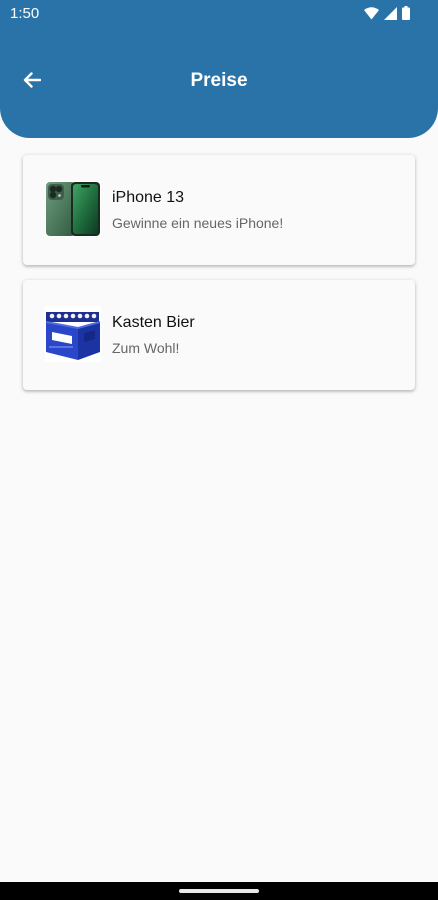 The image size is (438, 900). What do you see at coordinates (371, 13) in the screenshot?
I see `wifi-icon` at bounding box center [371, 13].